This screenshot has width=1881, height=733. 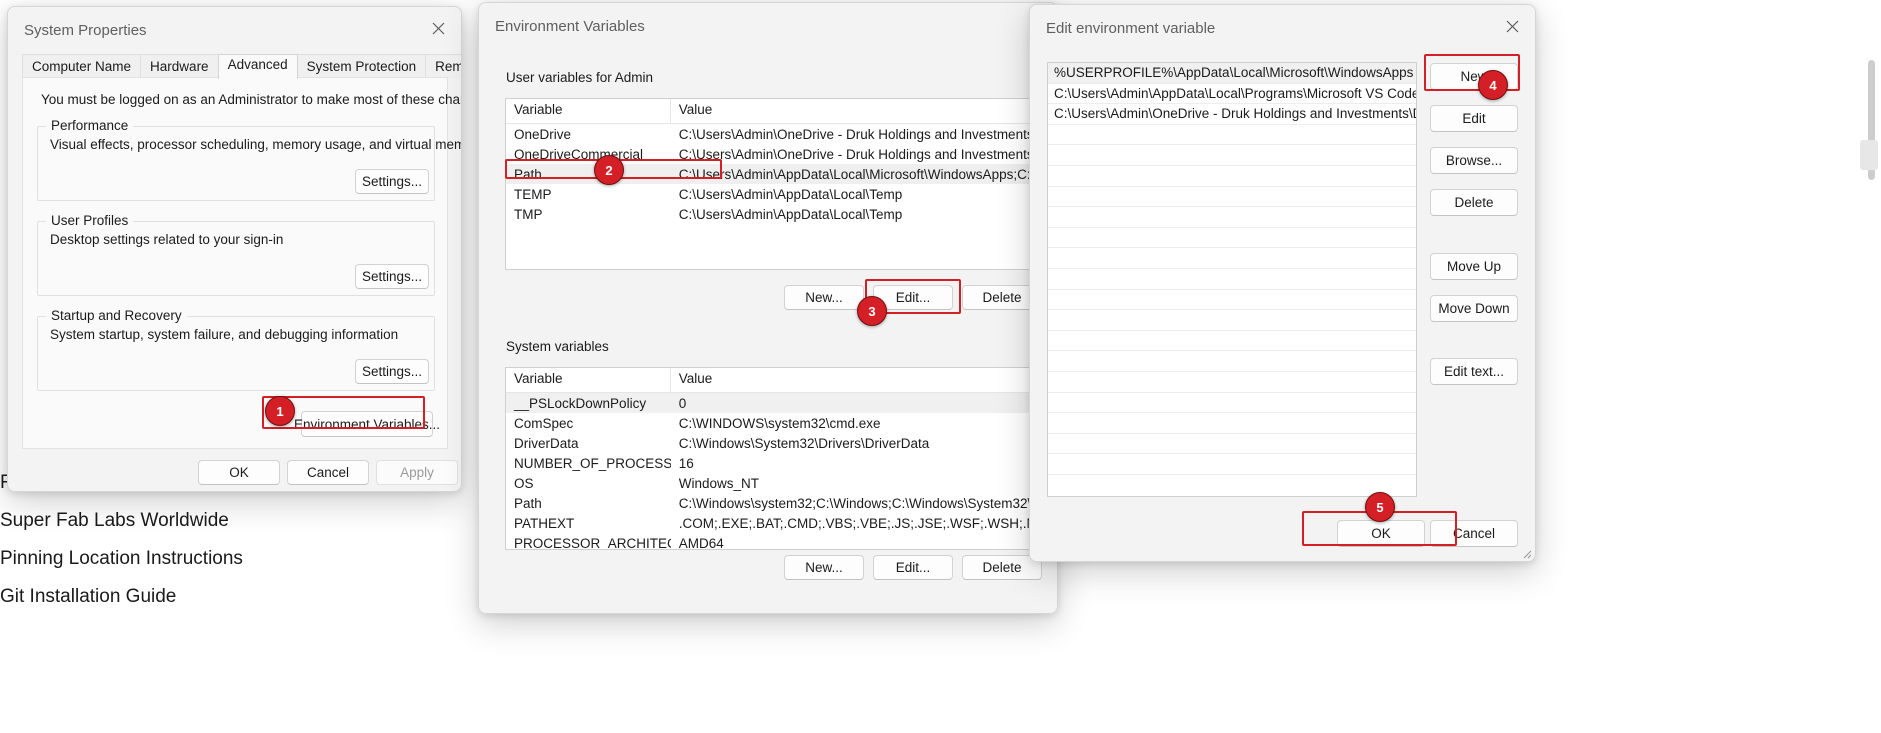 What do you see at coordinates (528, 503) in the screenshot?
I see `variable-name: Path` at bounding box center [528, 503].